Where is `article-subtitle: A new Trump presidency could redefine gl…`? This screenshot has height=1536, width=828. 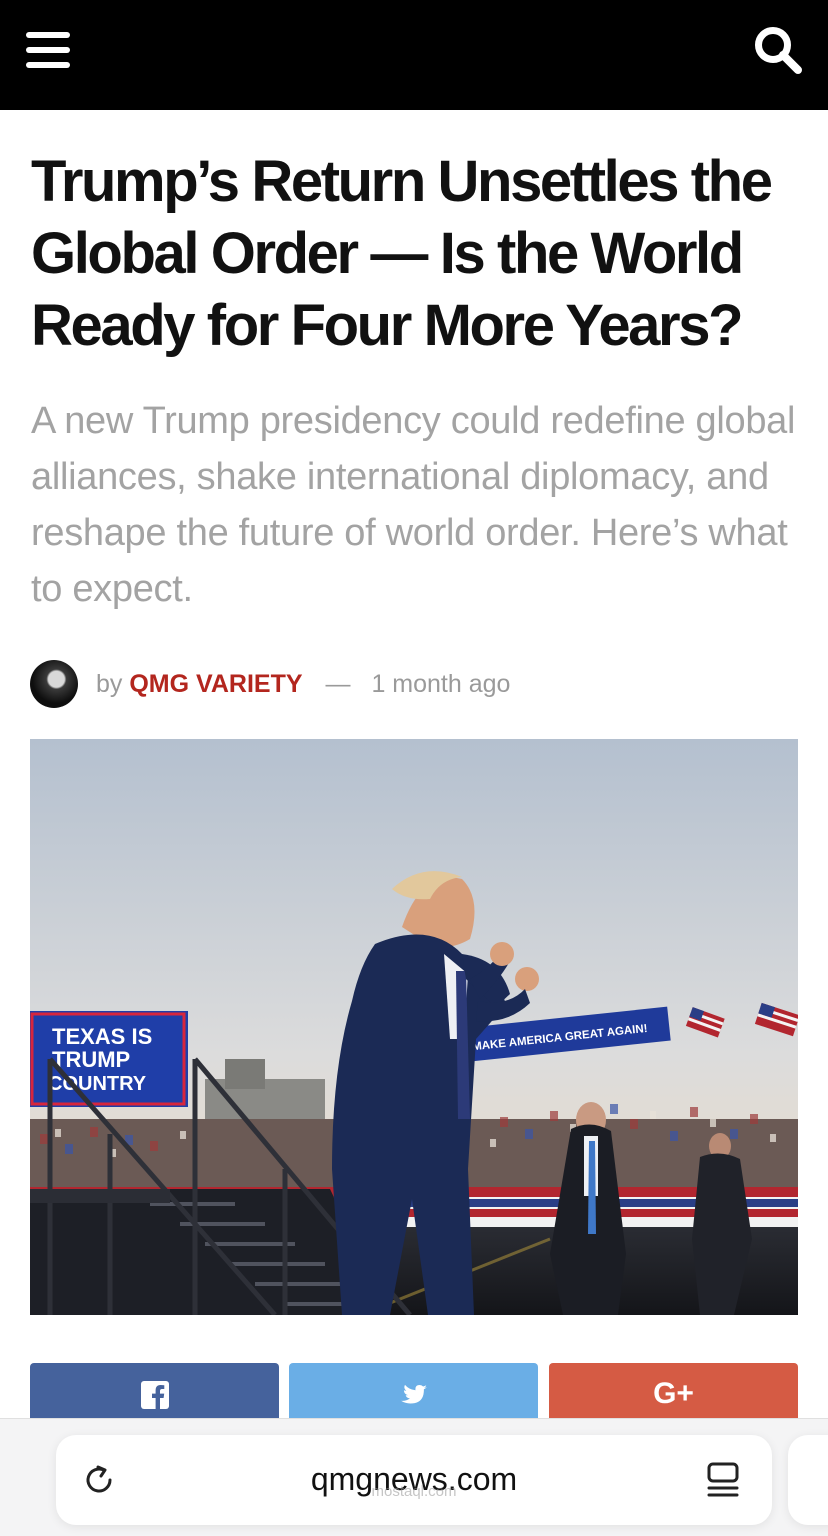 article-subtitle: A new Trump presidency could redefine gl… is located at coordinates (413, 505).